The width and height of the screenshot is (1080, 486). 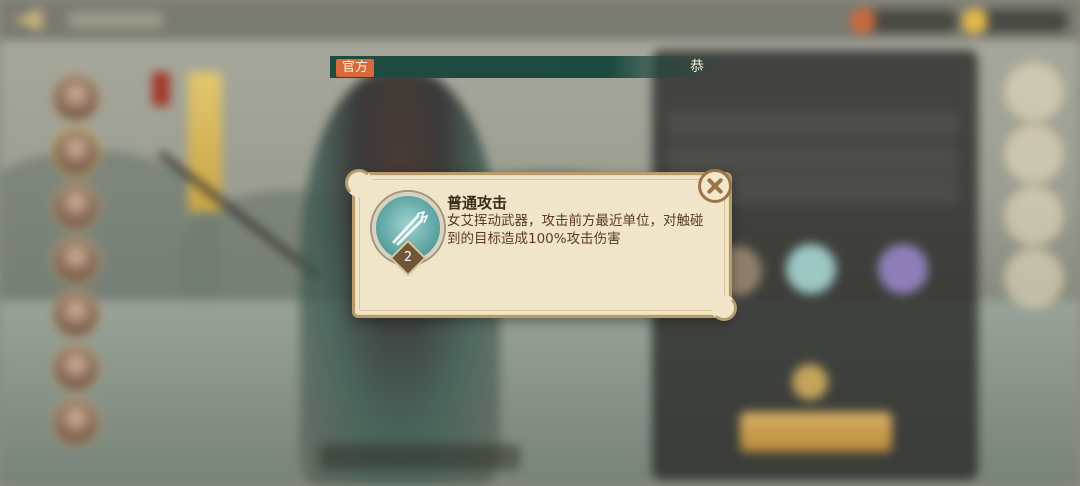 What do you see at coordinates (408, 257) in the screenshot?
I see `level-number: 2` at bounding box center [408, 257].